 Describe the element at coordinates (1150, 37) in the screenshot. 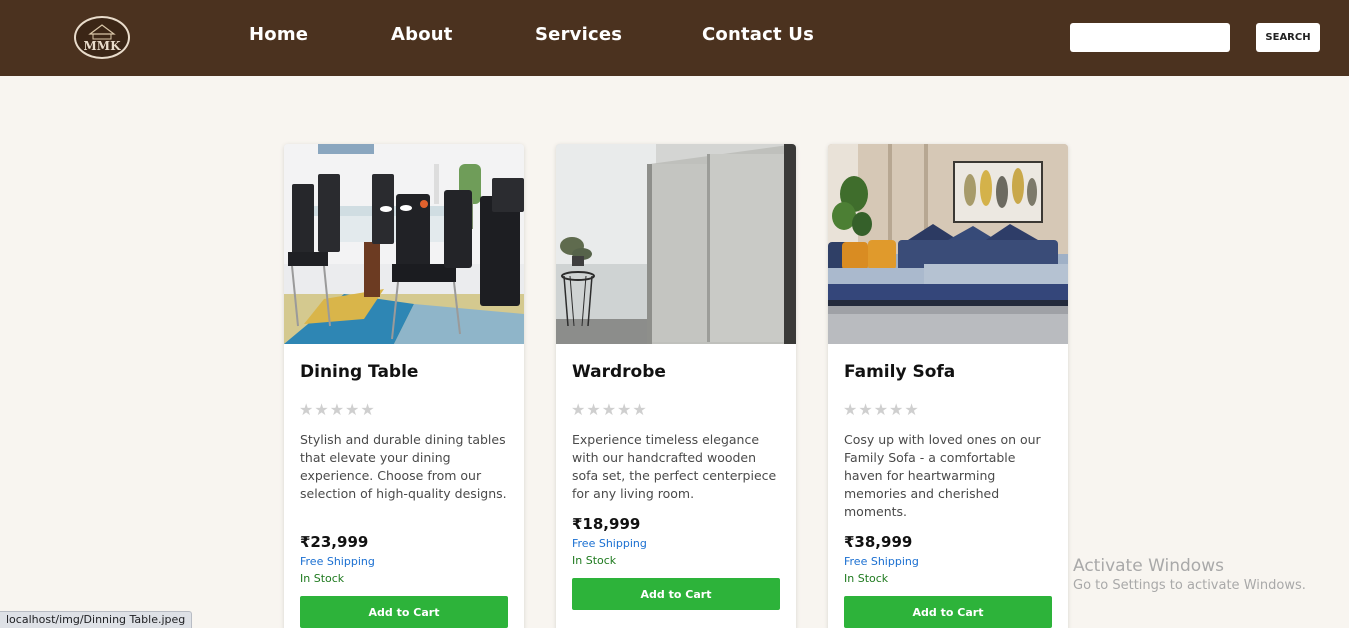

I see `search-input` at that location.